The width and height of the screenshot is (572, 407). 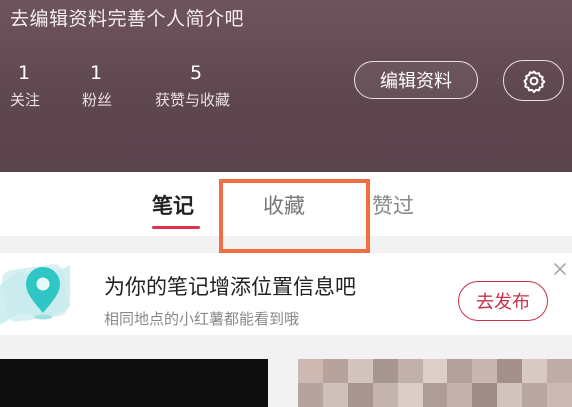 I want to click on tip-subtitle: 相同地点的小红薯都能看到哦, so click(x=202, y=319).